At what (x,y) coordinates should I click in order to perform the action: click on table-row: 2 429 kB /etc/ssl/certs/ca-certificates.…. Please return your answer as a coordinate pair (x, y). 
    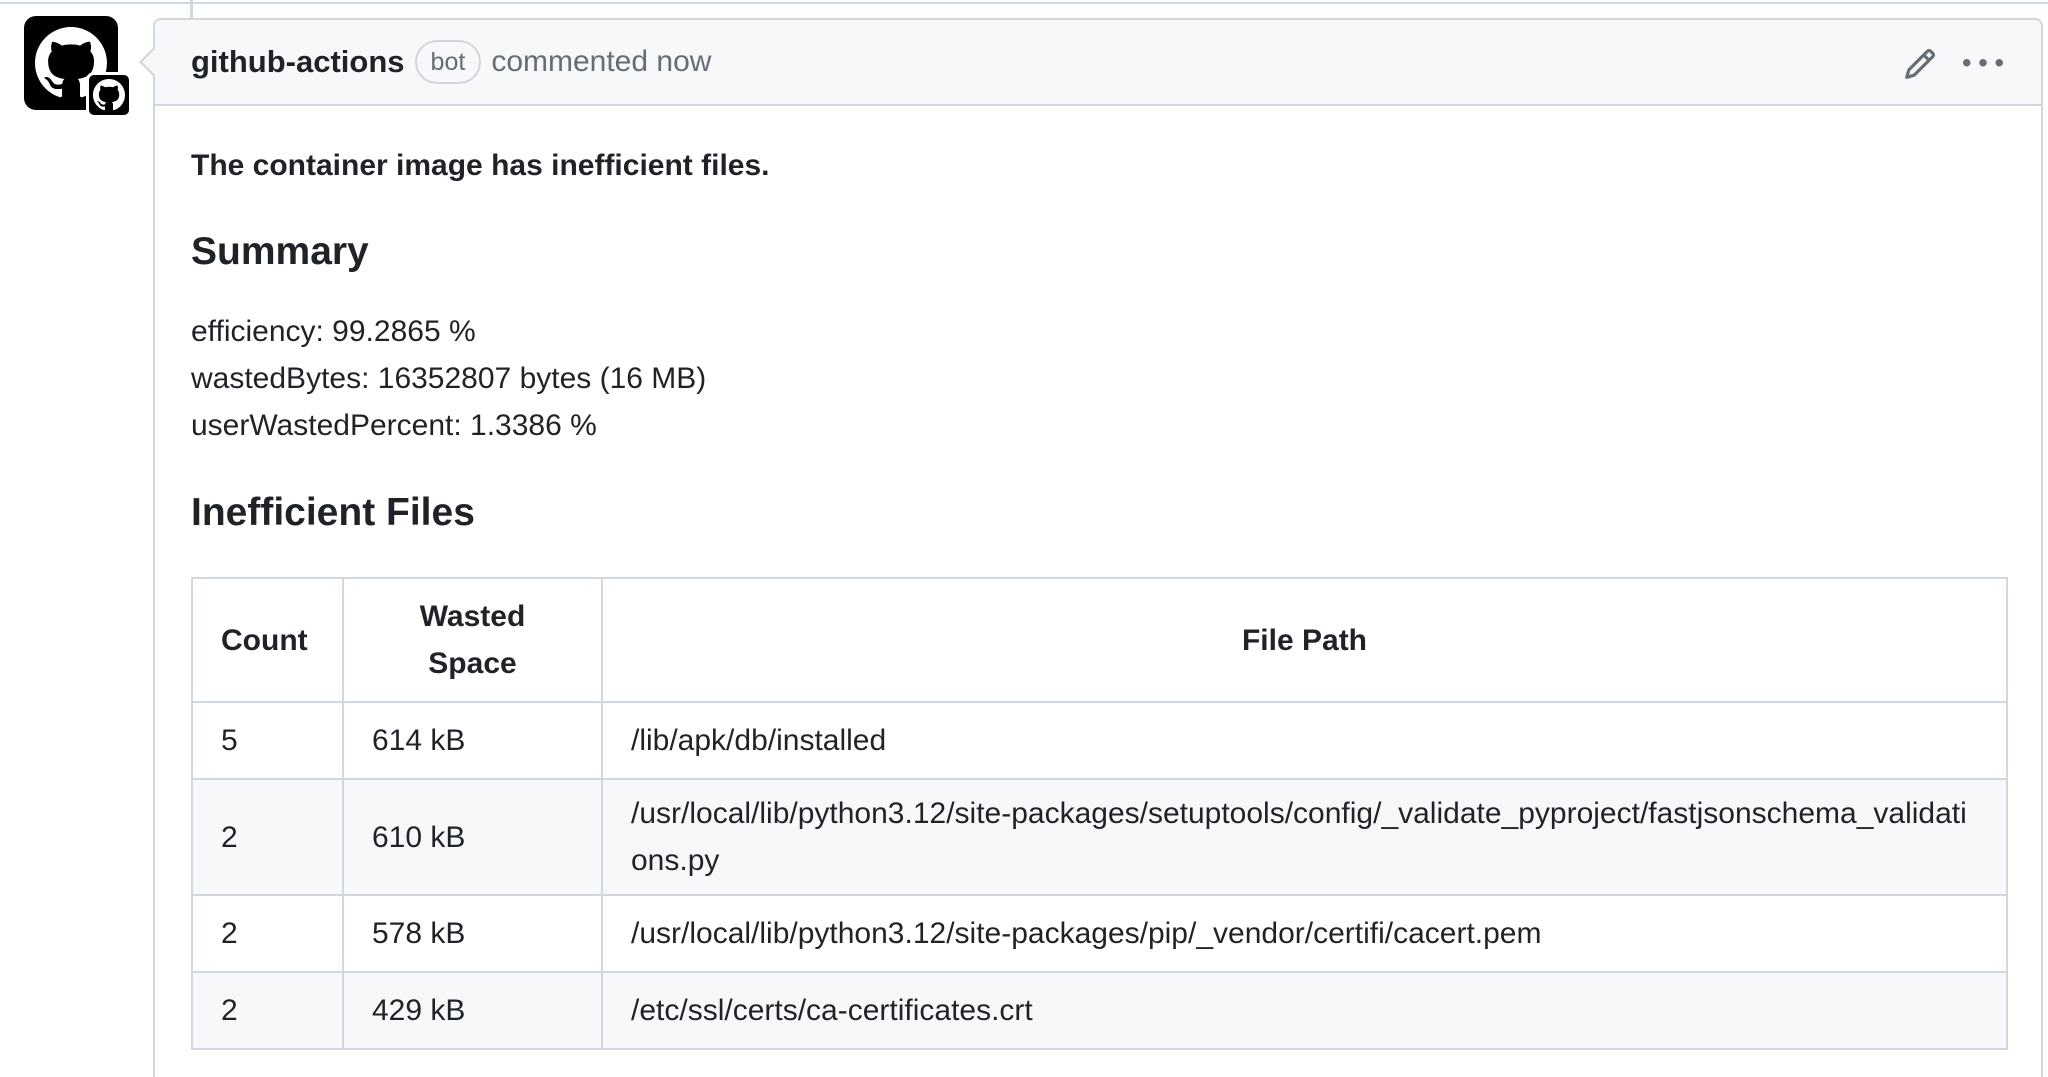
    Looking at the image, I should click on (1099, 1010).